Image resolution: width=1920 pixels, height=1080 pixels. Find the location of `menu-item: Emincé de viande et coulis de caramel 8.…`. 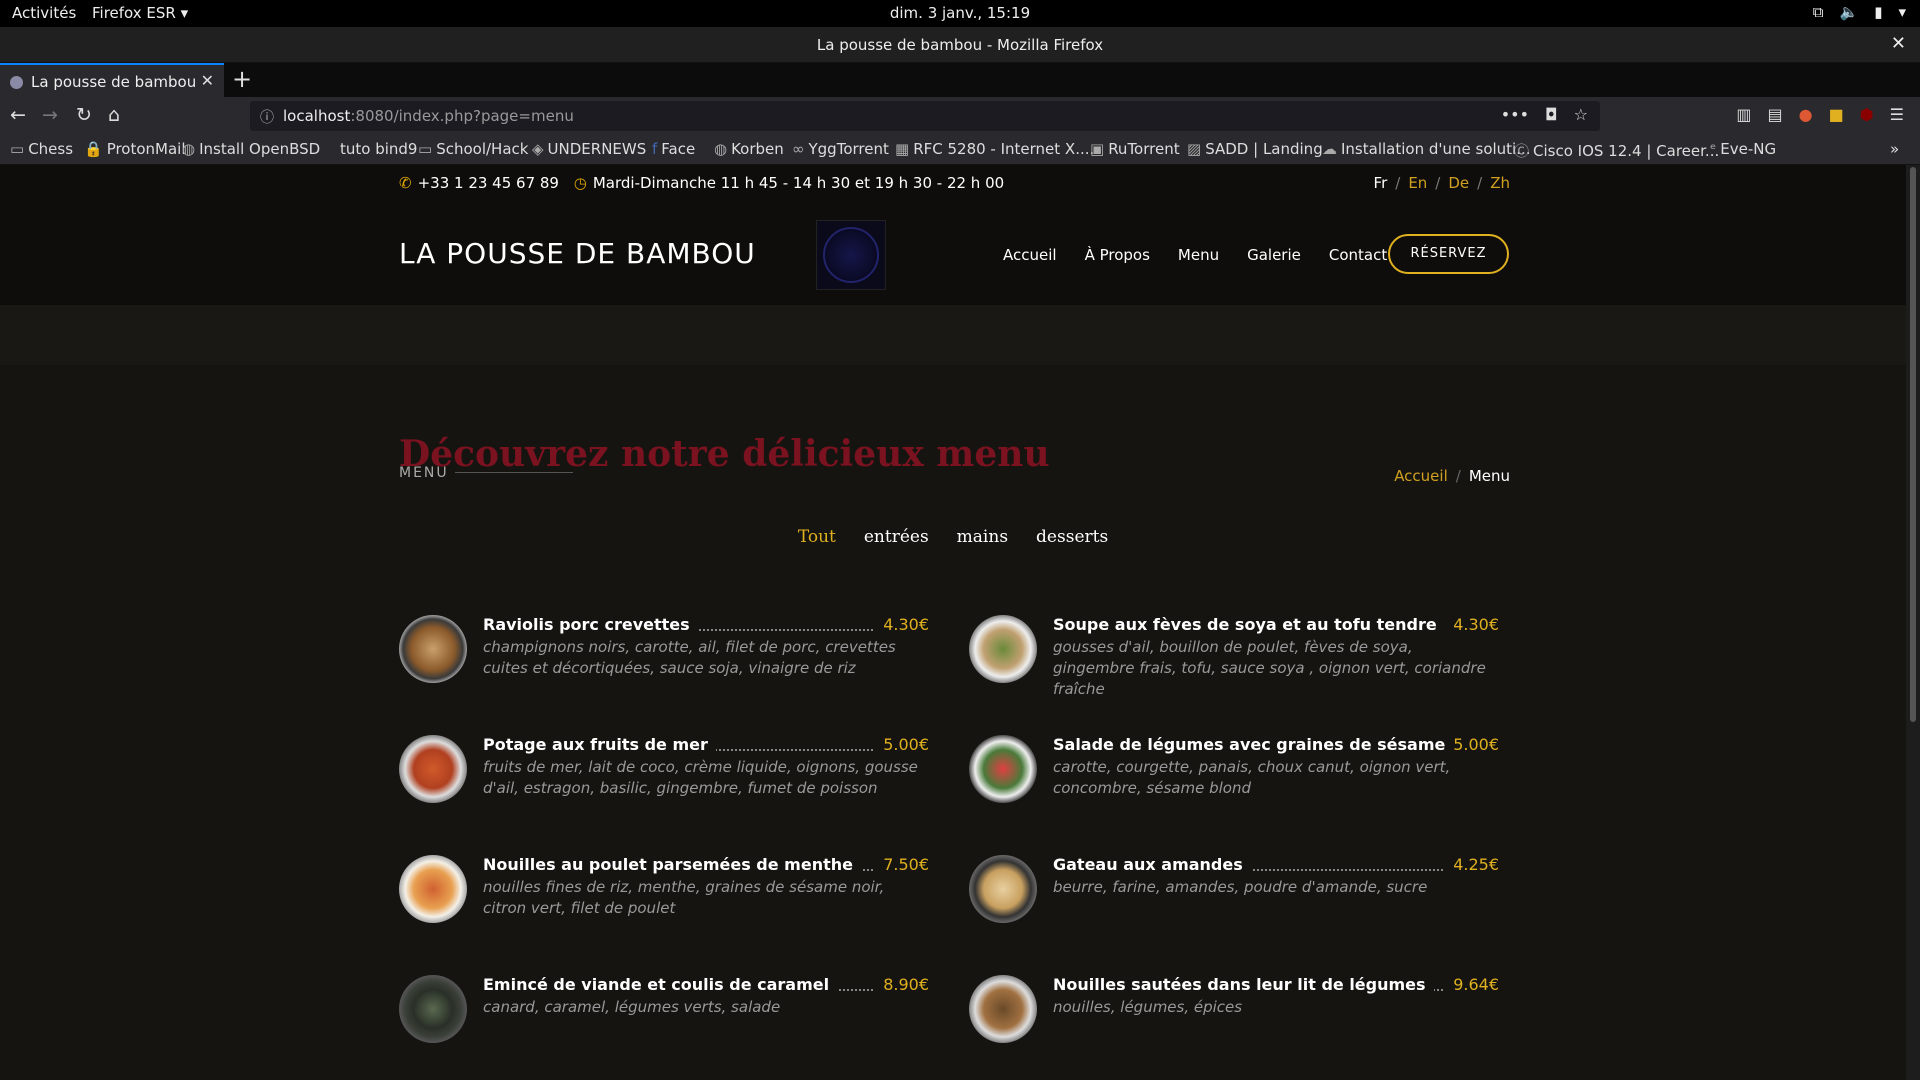

menu-item: Emincé de viande et coulis de caramel 8.… is located at coordinates (664, 1015).